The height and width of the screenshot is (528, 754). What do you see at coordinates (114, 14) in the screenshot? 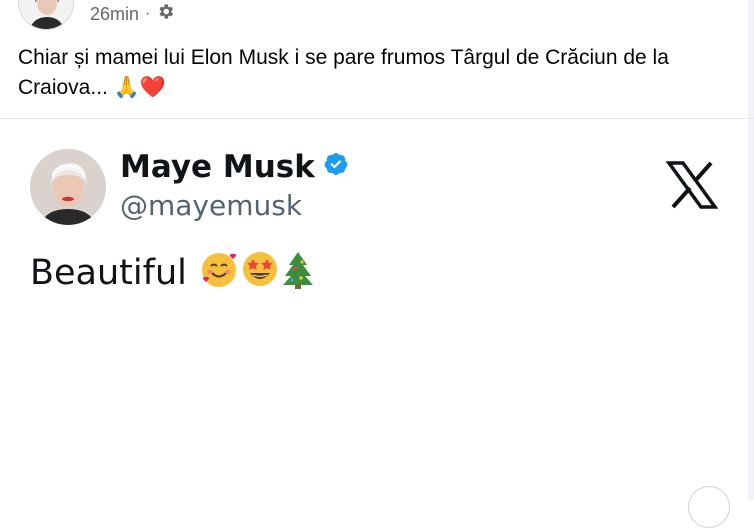
I see `post-time: 26min` at bounding box center [114, 14].